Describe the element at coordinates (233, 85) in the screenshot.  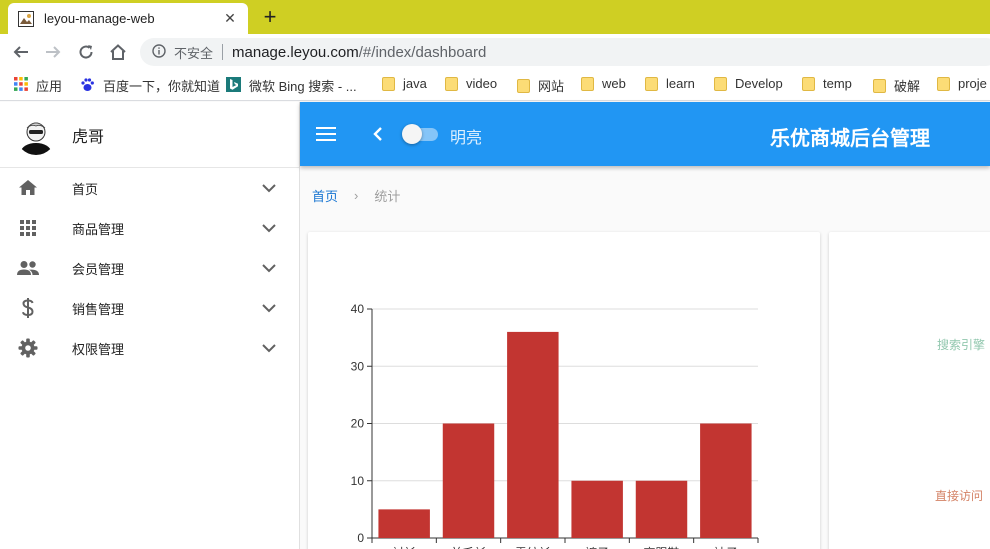
I see `bing-icon` at that location.